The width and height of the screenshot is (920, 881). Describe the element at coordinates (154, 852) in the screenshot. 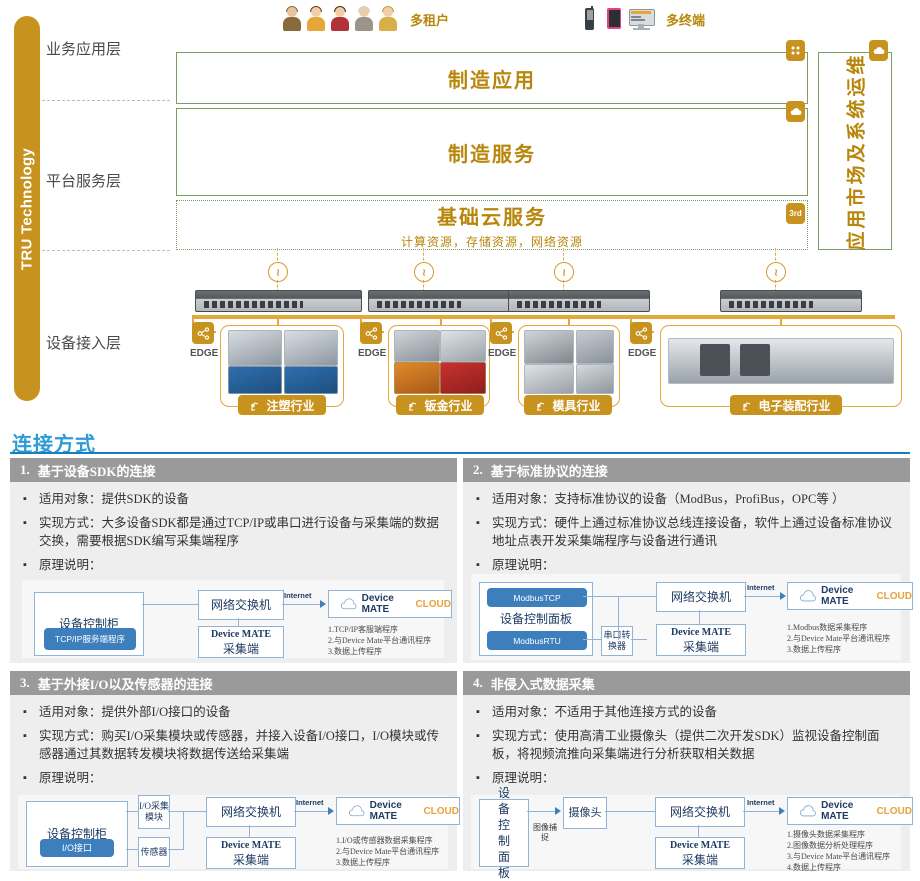

I see `sensor-node: 传感器` at that location.